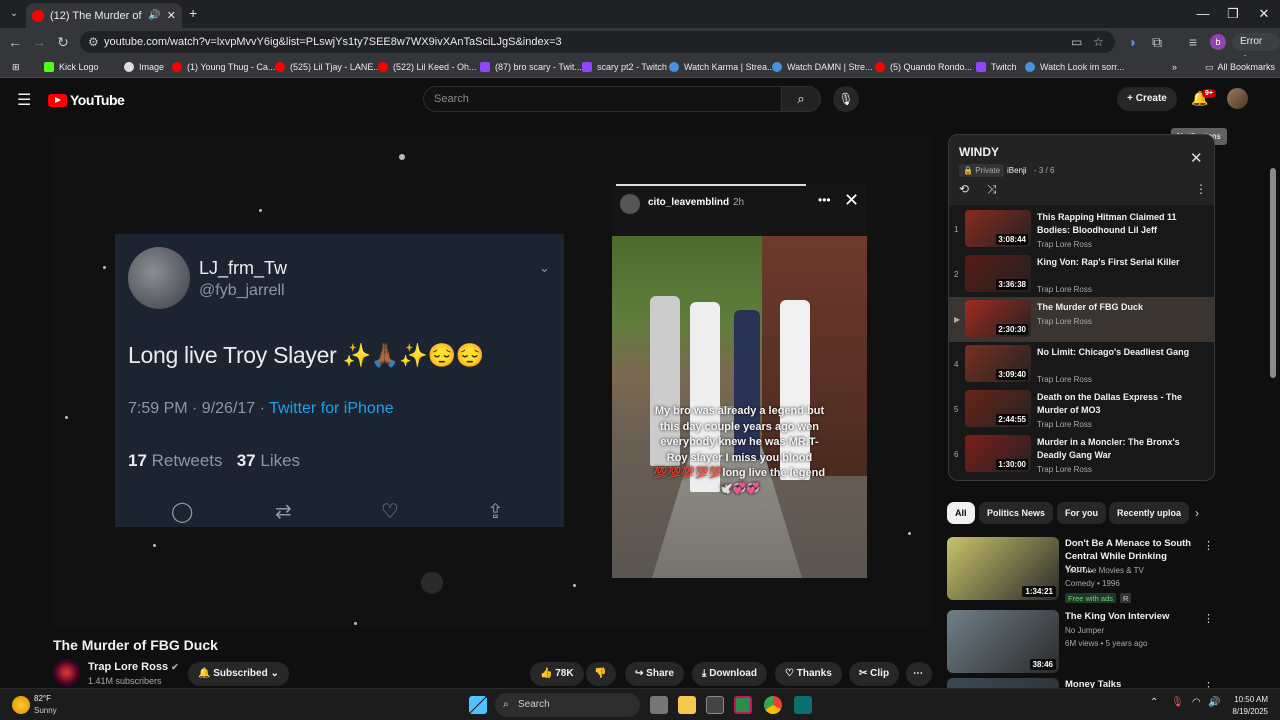 The image size is (1280, 720). I want to click on bookmark-item: Kick Logo, so click(71, 67).